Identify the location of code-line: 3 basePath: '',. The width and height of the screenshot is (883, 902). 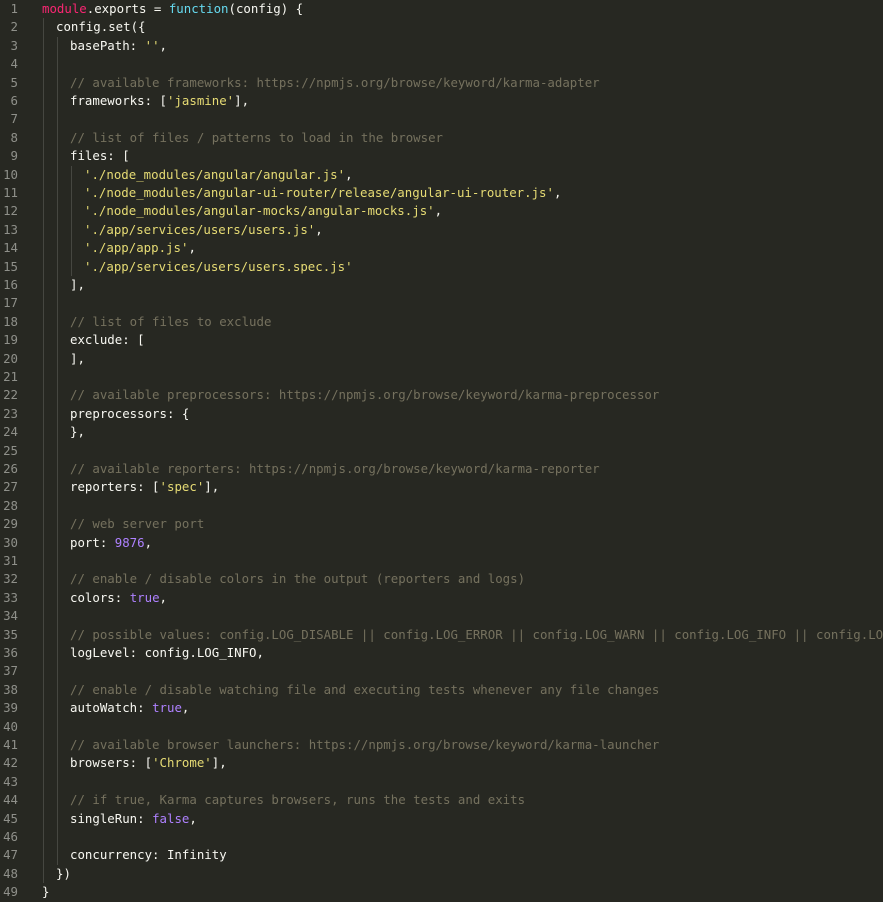
(441, 46).